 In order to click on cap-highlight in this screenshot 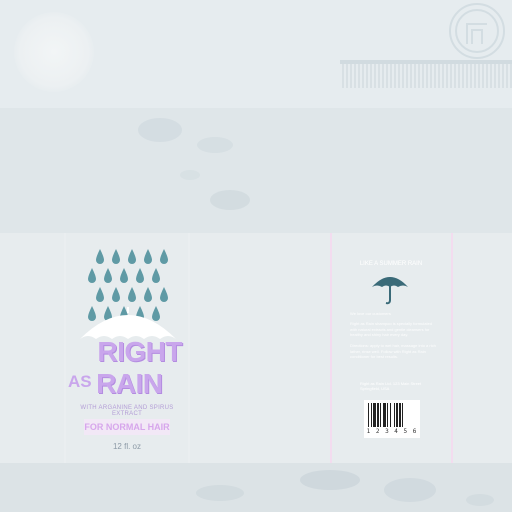, I will do `click(54, 52)`.